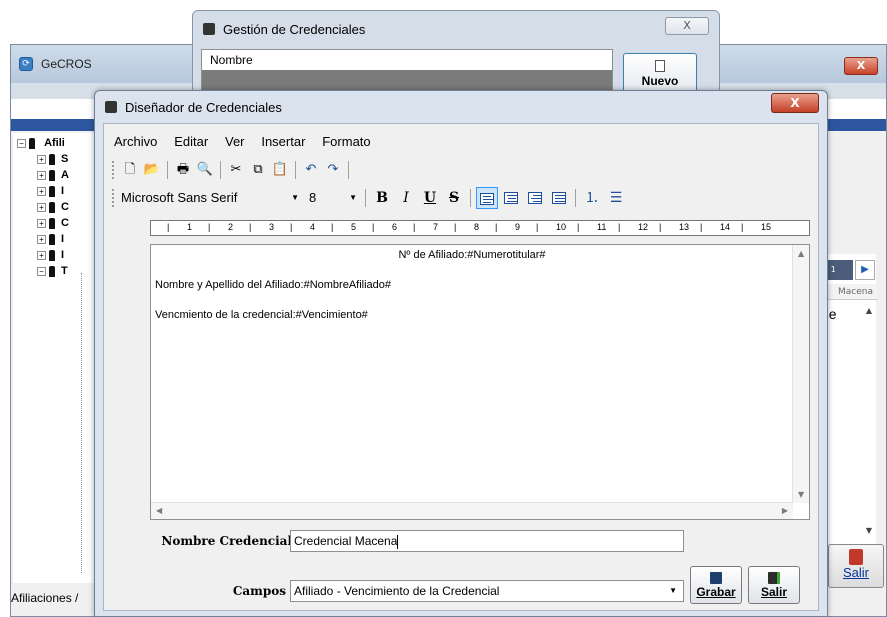  Describe the element at coordinates (205, 170) in the screenshot. I see `print-preview-icon: 🔍` at that location.